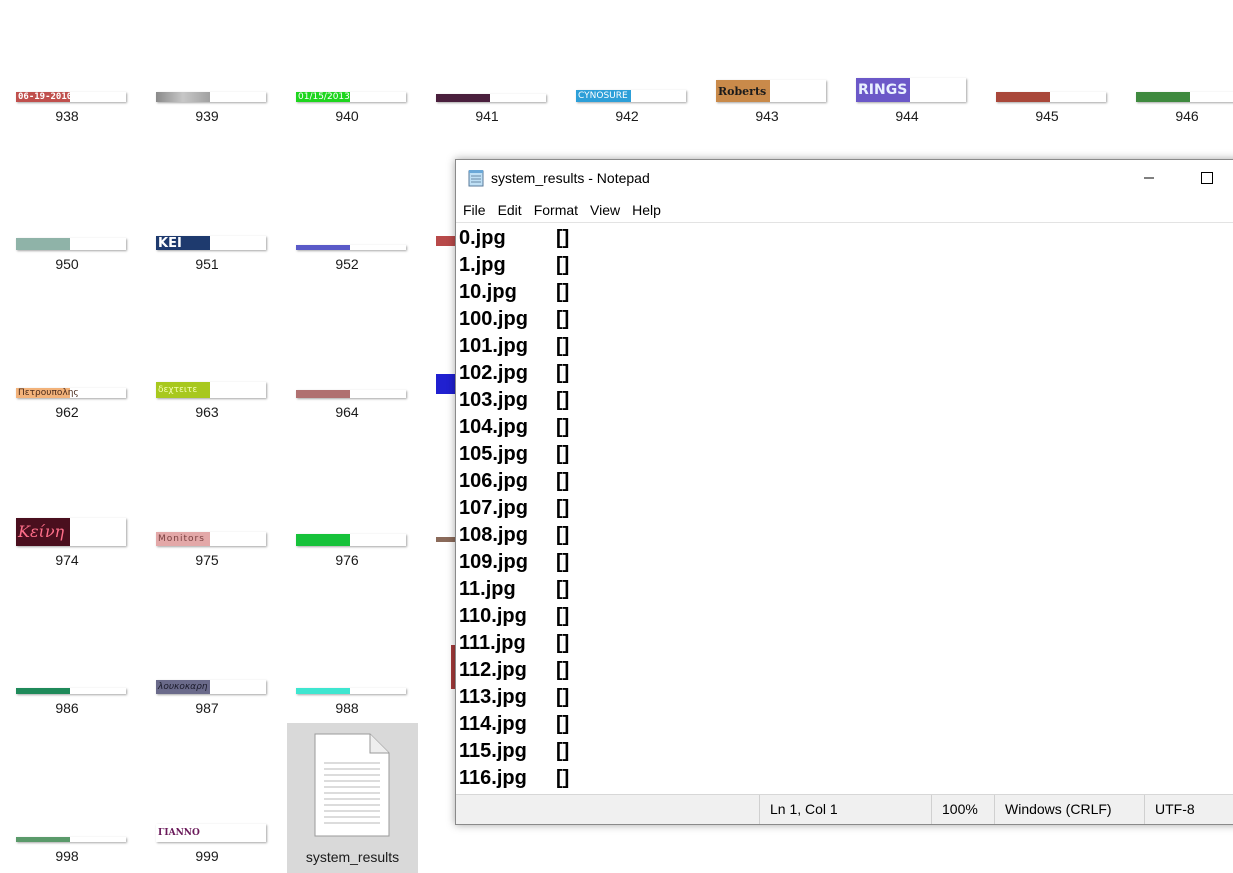 Image resolution: width=1233 pixels, height=873 pixels. What do you see at coordinates (493, 319) in the screenshot?
I see `line-filename: 100.jpg` at bounding box center [493, 319].